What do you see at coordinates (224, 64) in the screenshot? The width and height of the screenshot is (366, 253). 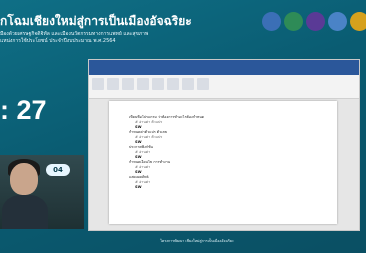 I see `document-title-bar` at bounding box center [224, 64].